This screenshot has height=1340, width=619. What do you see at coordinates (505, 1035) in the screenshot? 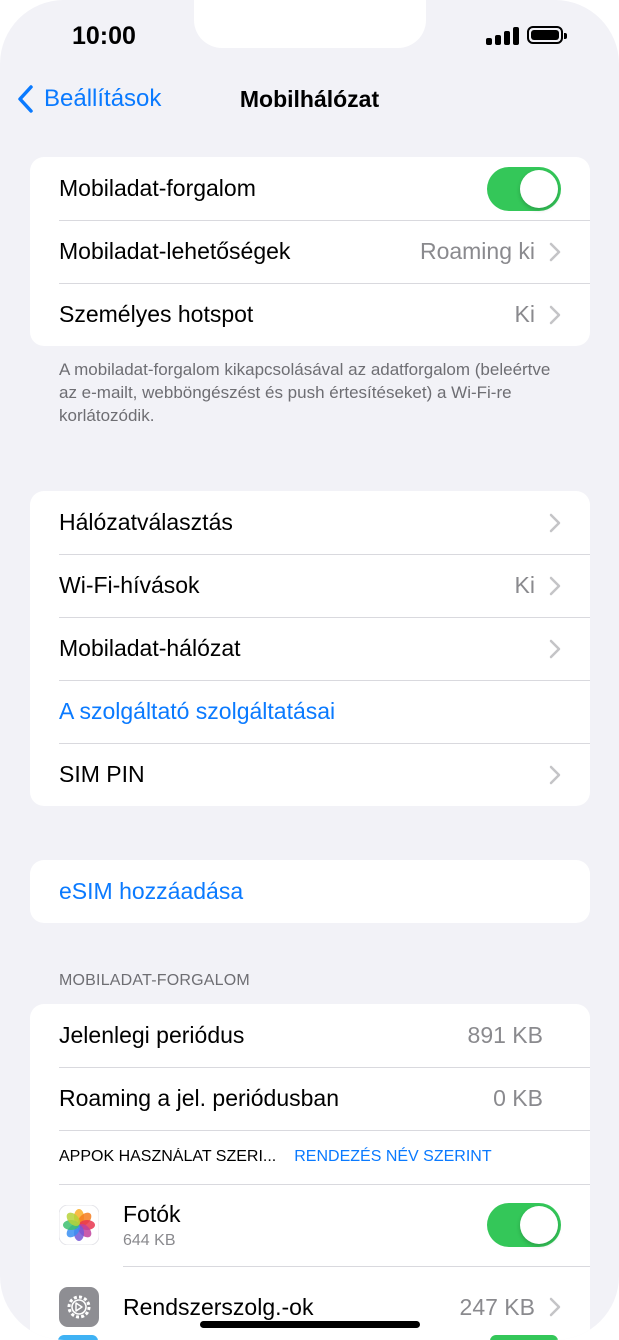
I see `current-period-value: 891 KB` at bounding box center [505, 1035].